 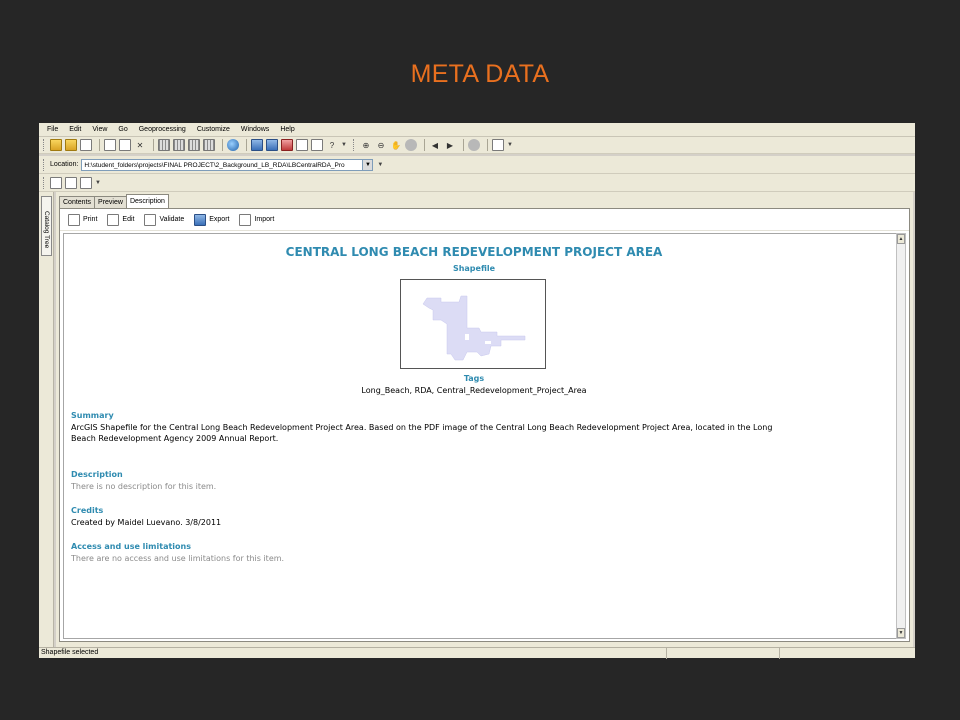 I want to click on shapefile-thumbnail, so click(x=473, y=324).